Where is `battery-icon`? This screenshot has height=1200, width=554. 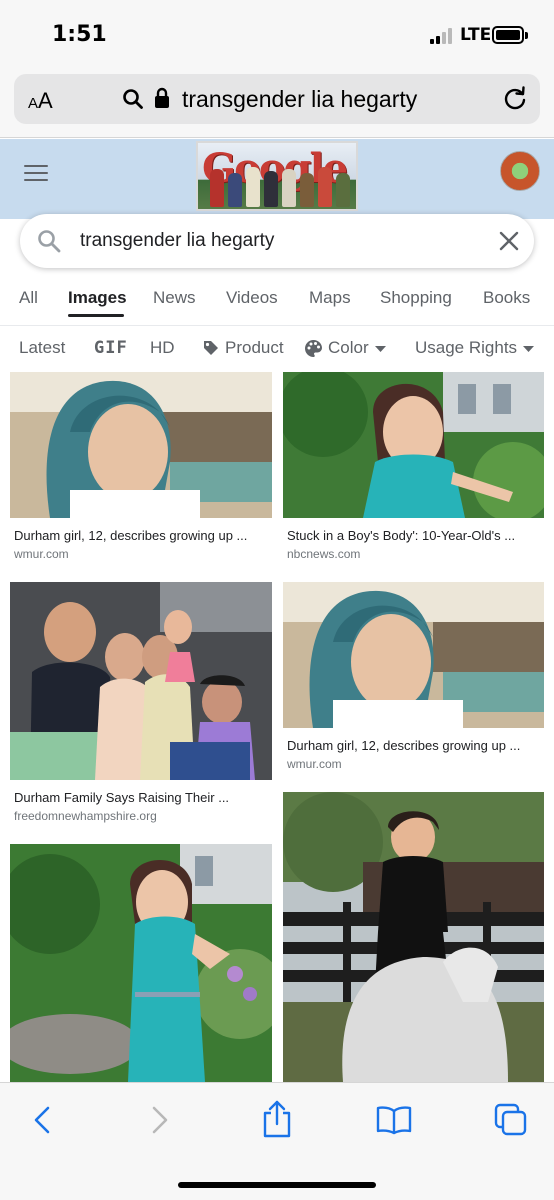
battery-icon is located at coordinates (510, 35).